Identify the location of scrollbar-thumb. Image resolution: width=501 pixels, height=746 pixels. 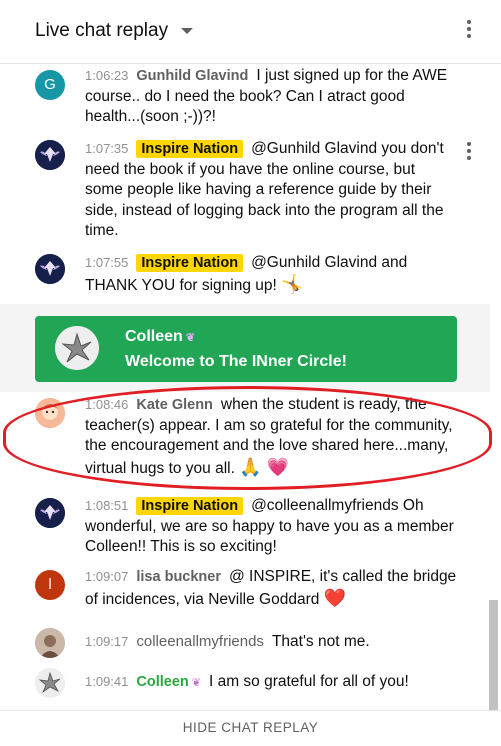
(493, 655).